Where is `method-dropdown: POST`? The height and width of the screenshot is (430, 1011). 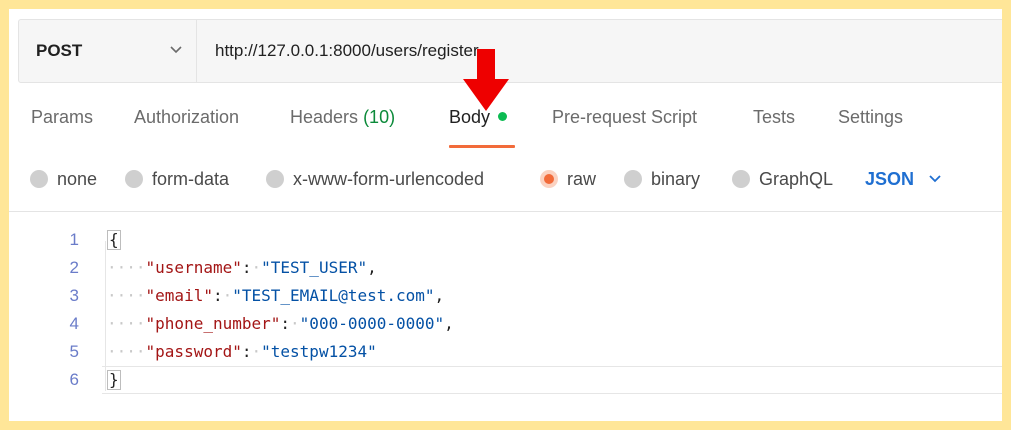
method-dropdown: POST is located at coordinates (108, 51).